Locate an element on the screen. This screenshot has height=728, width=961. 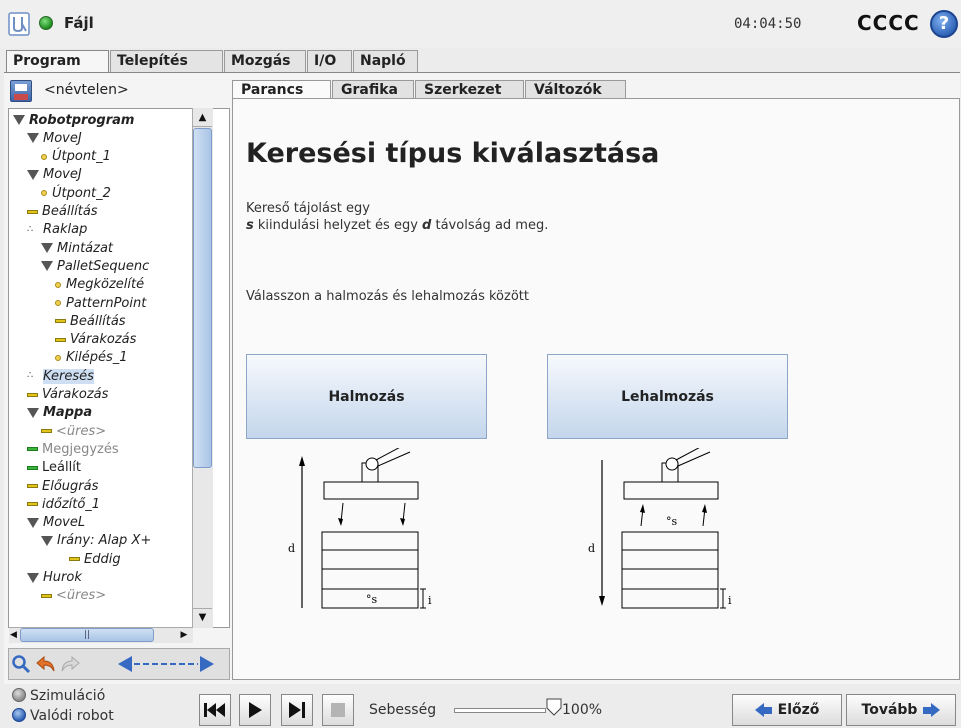
tree-node-label: Eddig is located at coordinates (102, 559).